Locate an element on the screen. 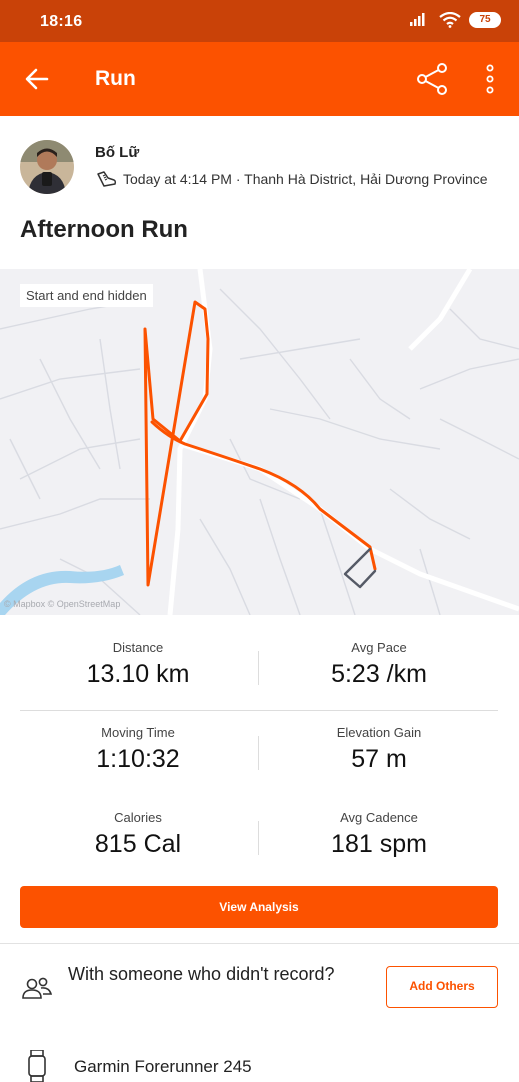 This screenshot has width=519, height=1082. stat-avg-pace: Avg Pace 5:23 /km is located at coordinates (379, 664).